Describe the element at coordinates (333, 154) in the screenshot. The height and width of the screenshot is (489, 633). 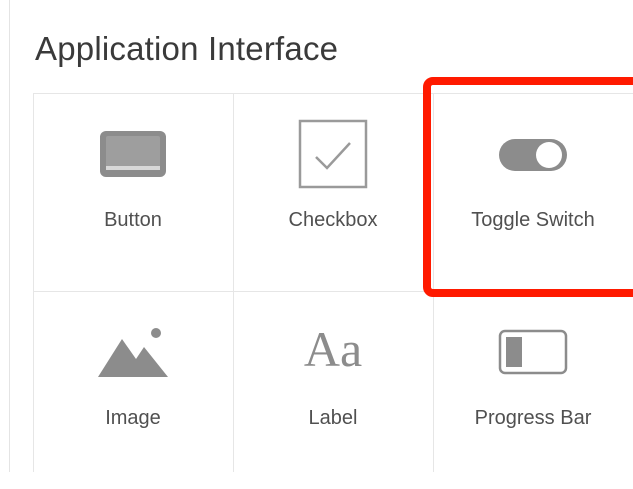
I see `checkbox-icon` at that location.